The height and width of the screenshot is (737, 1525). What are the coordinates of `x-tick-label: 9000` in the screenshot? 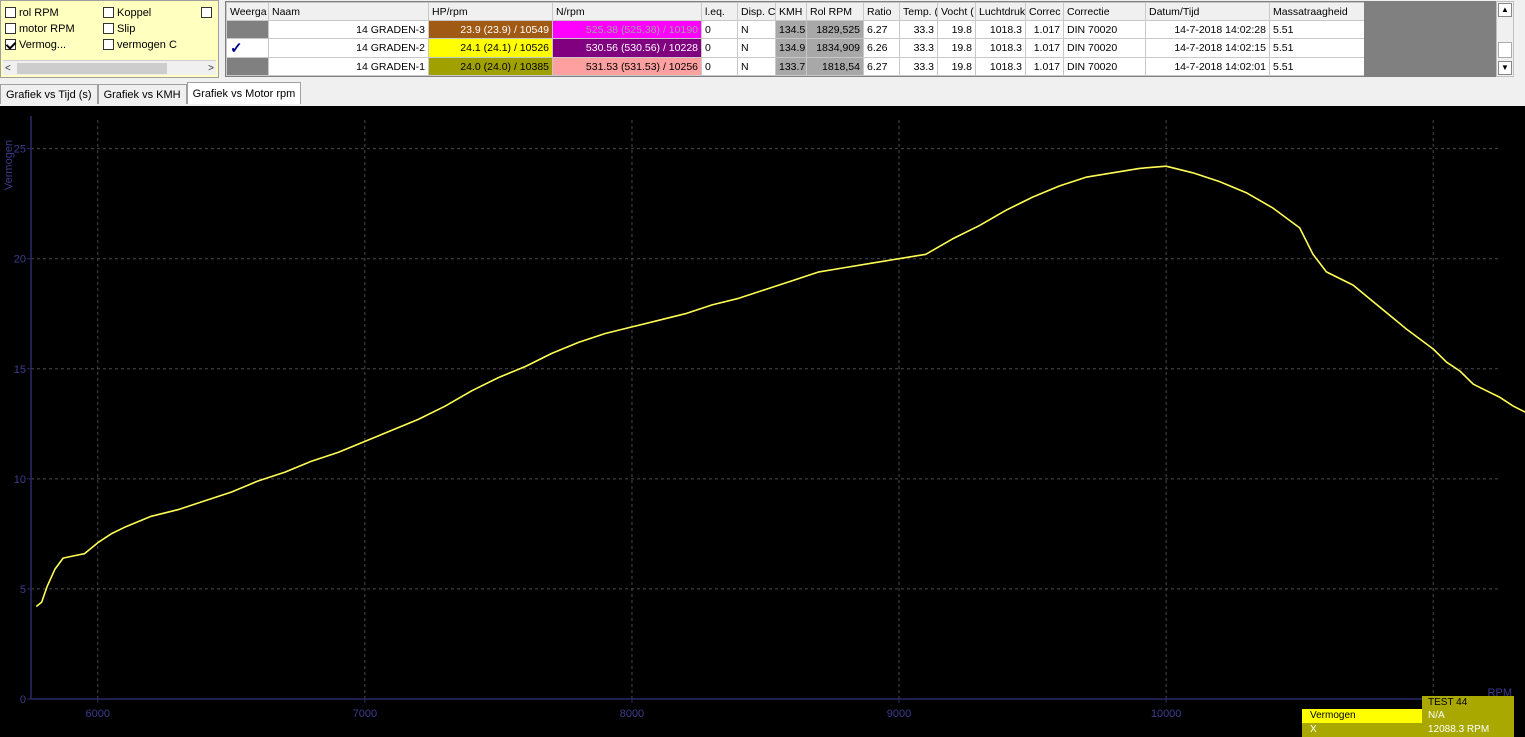 It's located at (899, 714).